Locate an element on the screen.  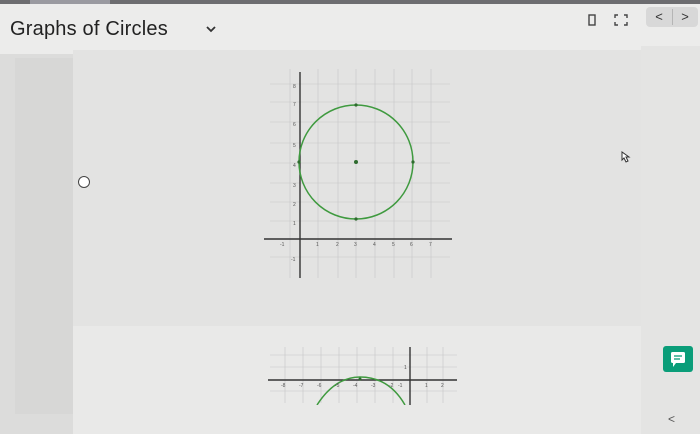
x-tick-label: -6 is located at coordinates (319, 386).